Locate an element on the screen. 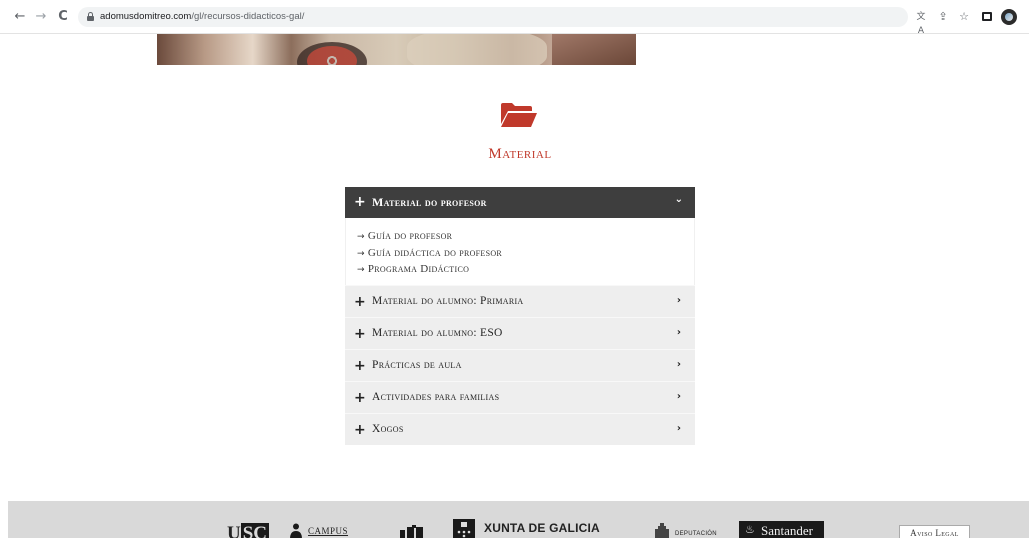 This screenshot has width=1029, height=538. forward-icon: → is located at coordinates (41, 17).